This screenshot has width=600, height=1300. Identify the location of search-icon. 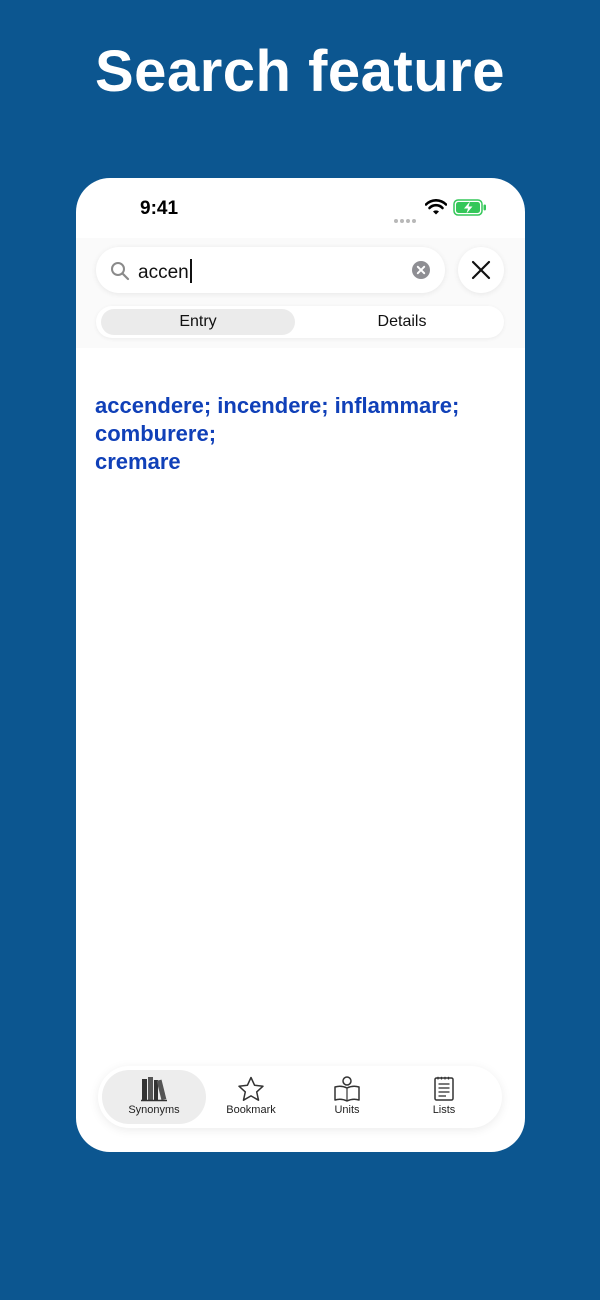
(120, 271).